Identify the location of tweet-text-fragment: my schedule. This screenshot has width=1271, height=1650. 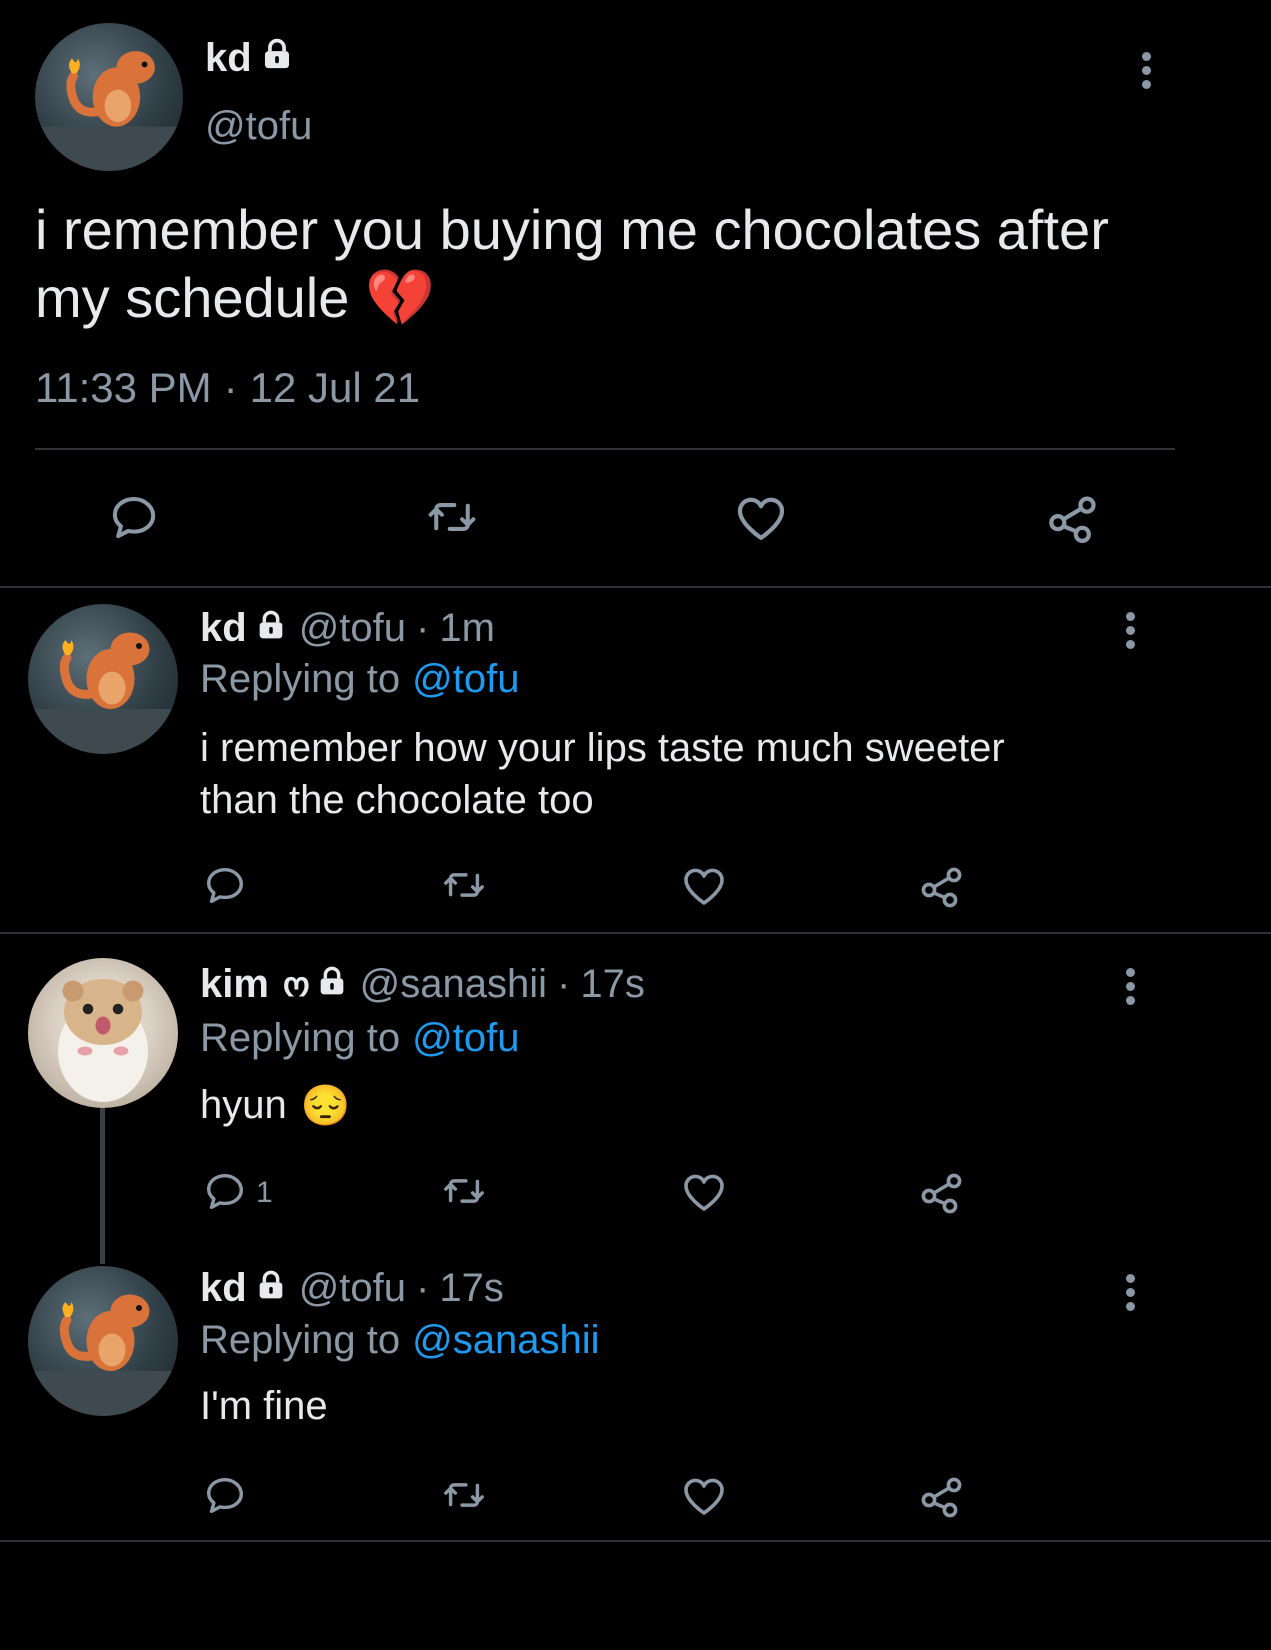
(192, 297).